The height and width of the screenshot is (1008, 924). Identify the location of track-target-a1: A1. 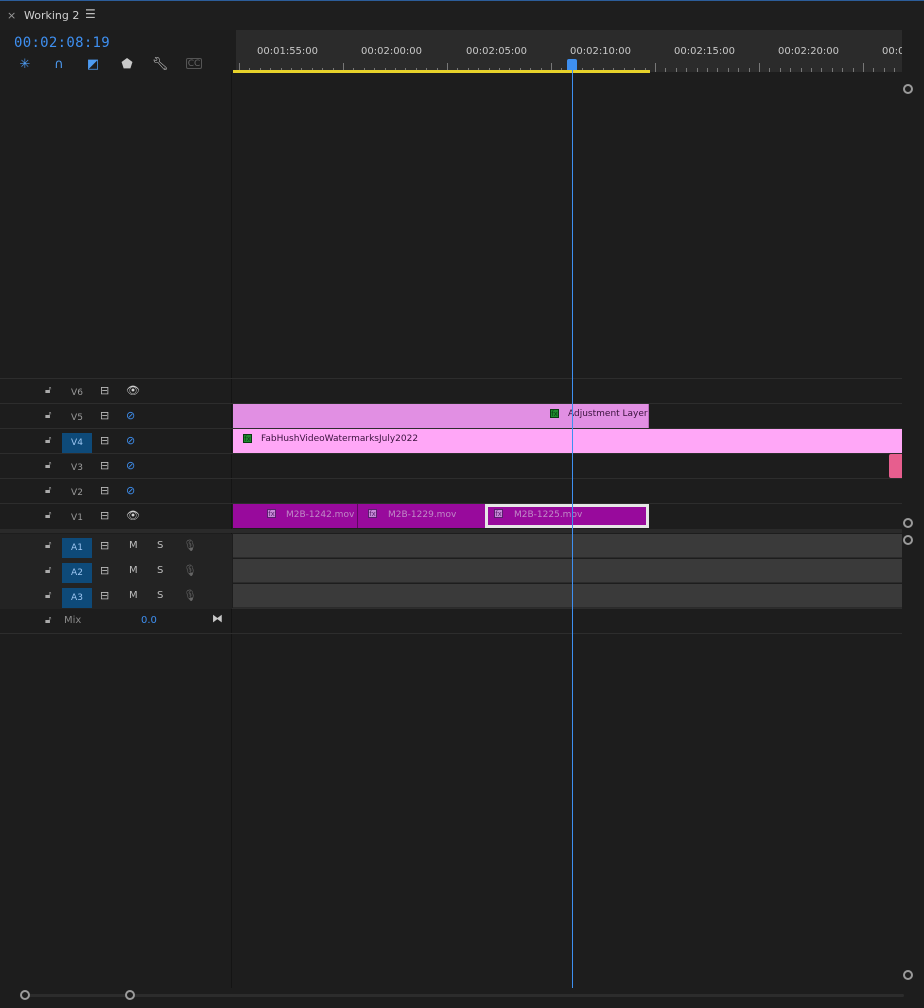
(77, 548).